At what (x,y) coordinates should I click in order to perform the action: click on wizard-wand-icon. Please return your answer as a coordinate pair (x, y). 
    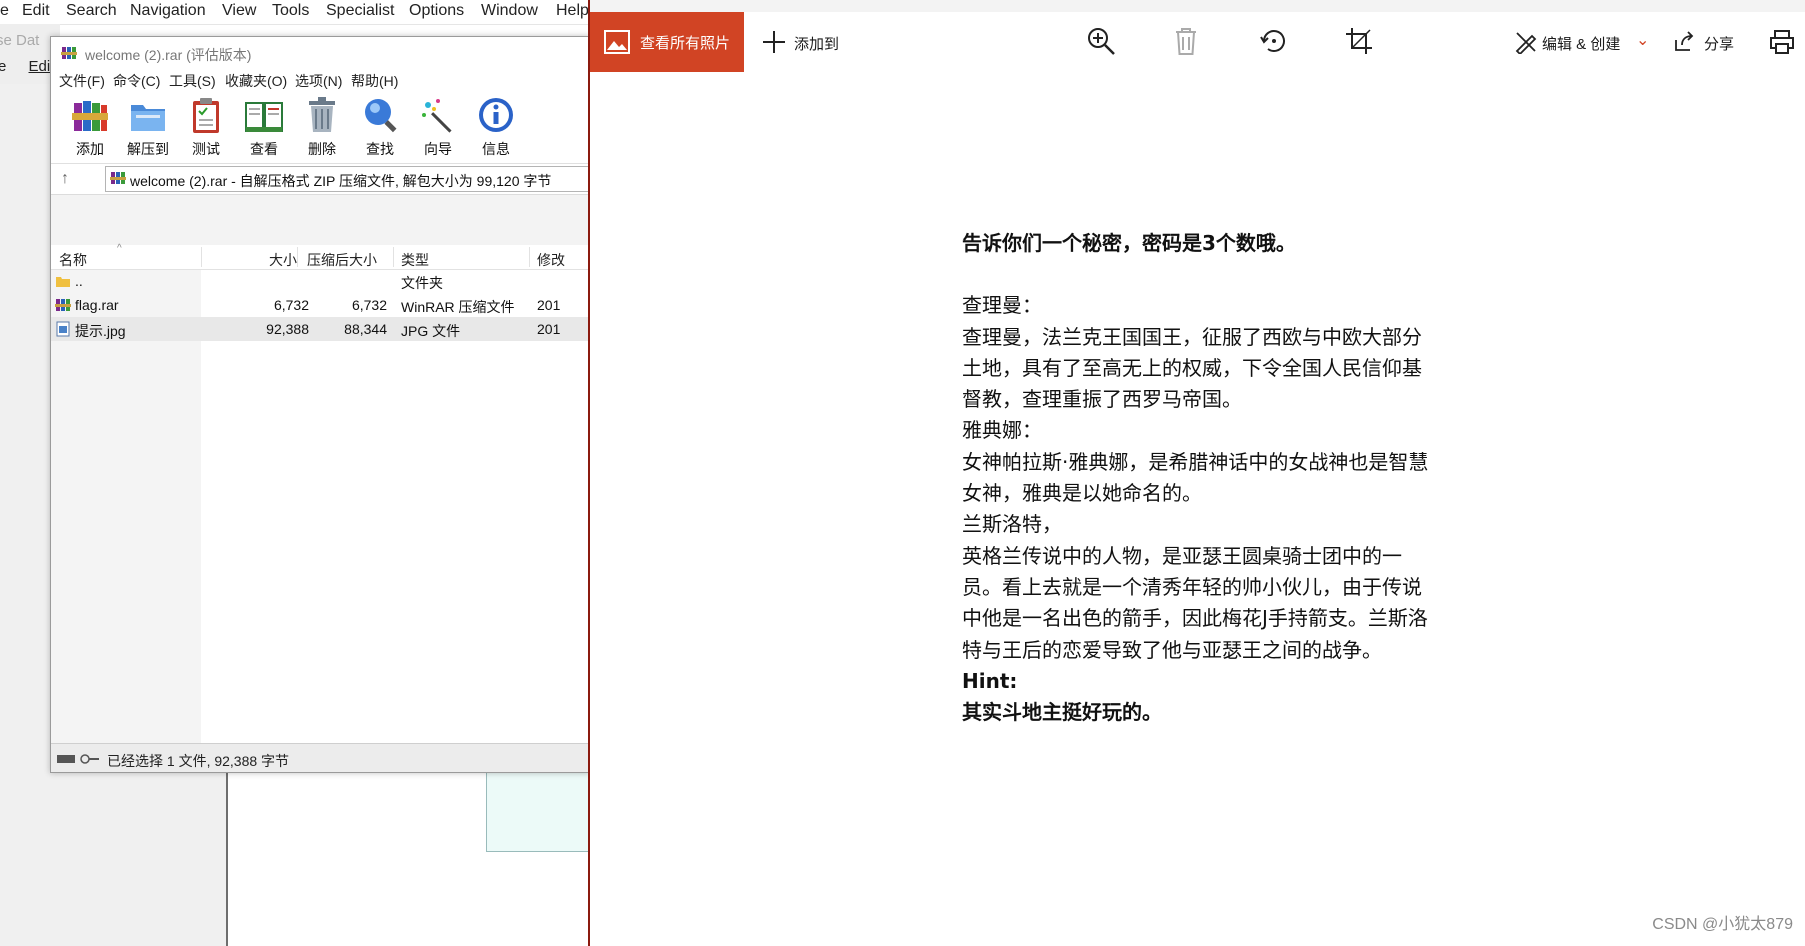
    Looking at the image, I should click on (437, 116).